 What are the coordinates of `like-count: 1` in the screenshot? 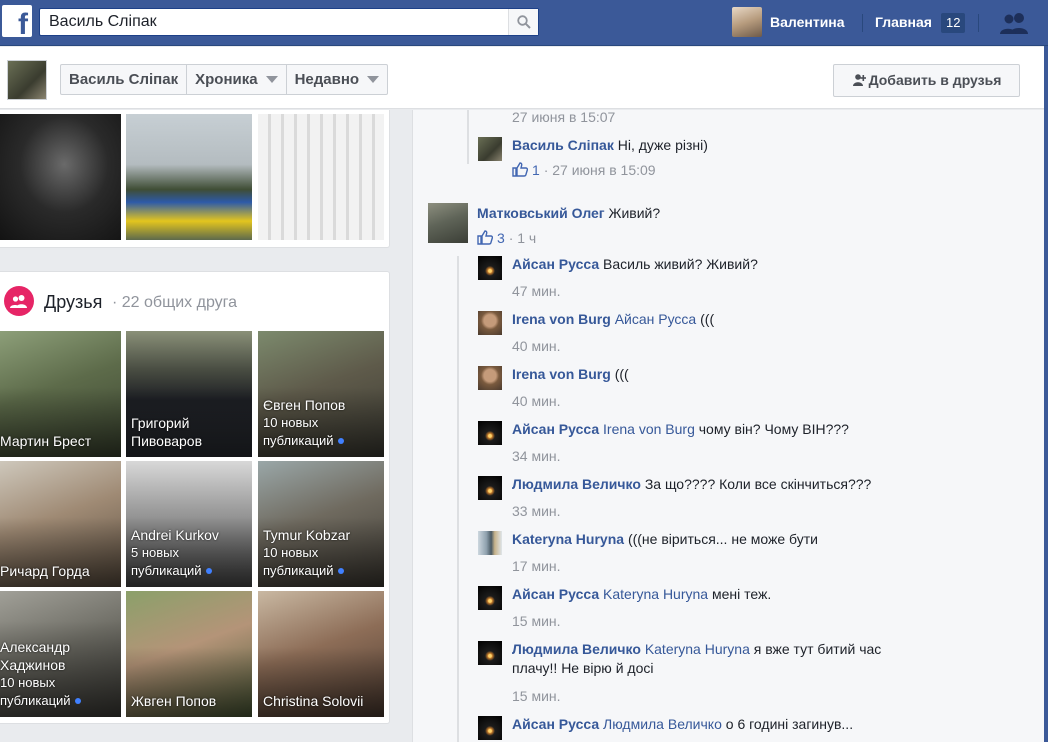 It's located at (536, 170).